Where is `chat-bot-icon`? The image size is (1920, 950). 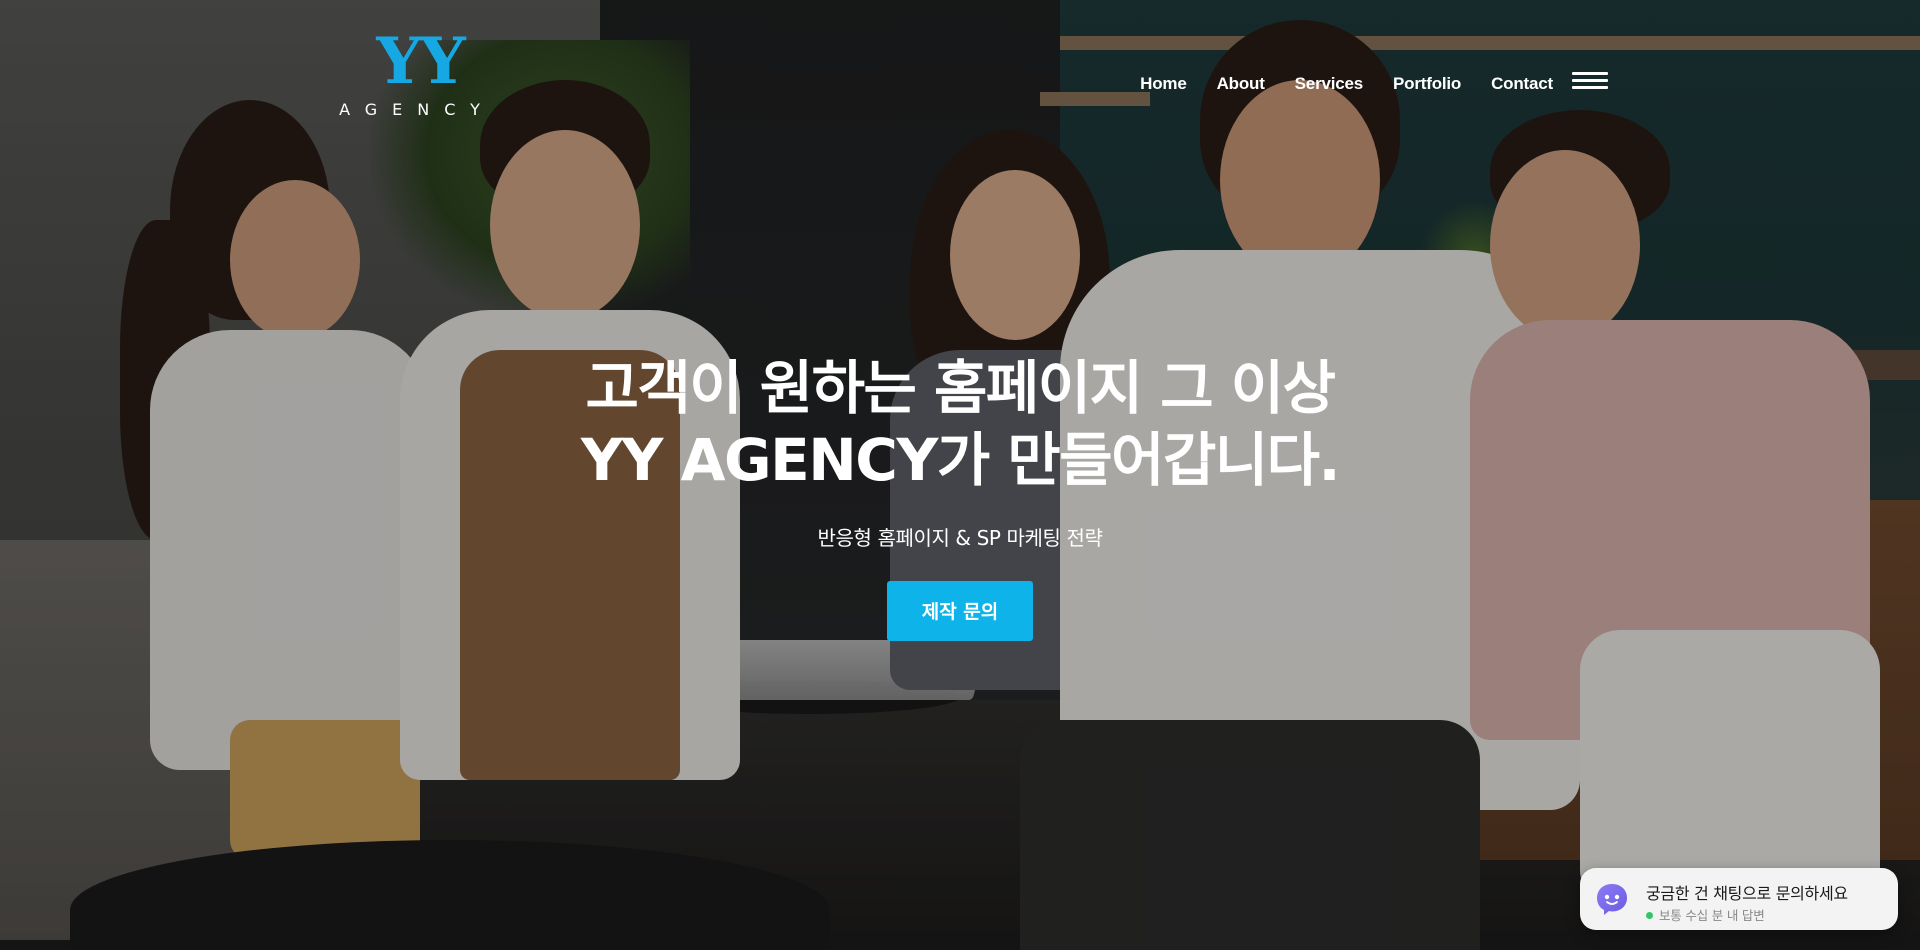 chat-bot-icon is located at coordinates (1612, 899).